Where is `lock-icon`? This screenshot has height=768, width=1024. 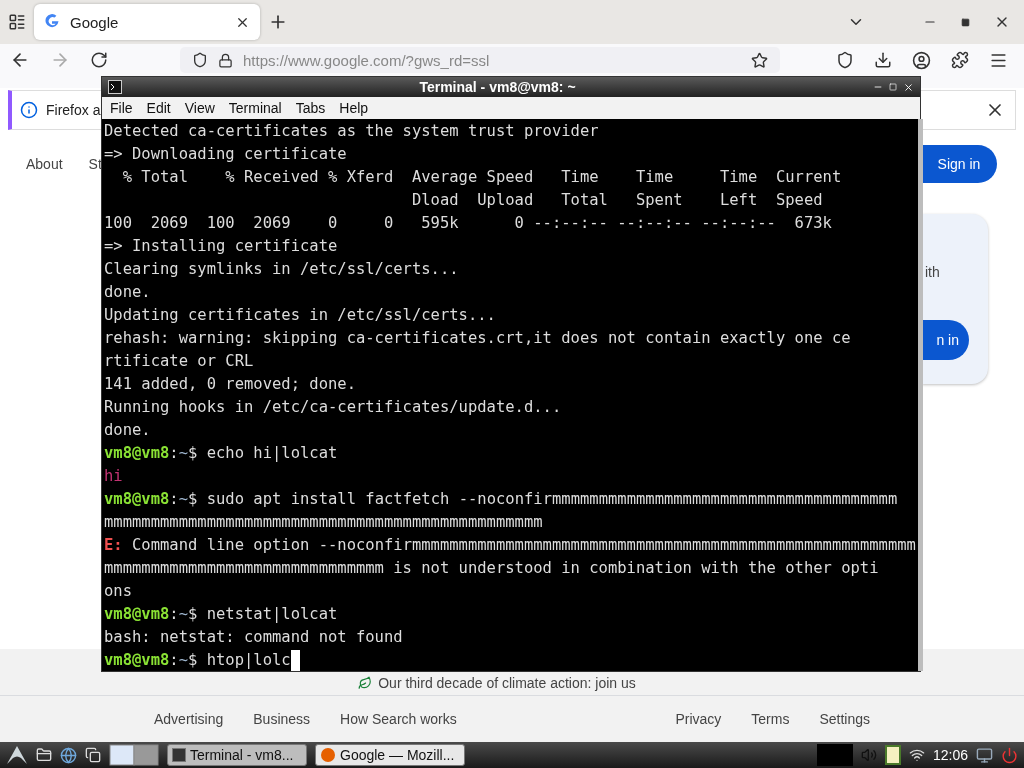
lock-icon is located at coordinates (225, 60).